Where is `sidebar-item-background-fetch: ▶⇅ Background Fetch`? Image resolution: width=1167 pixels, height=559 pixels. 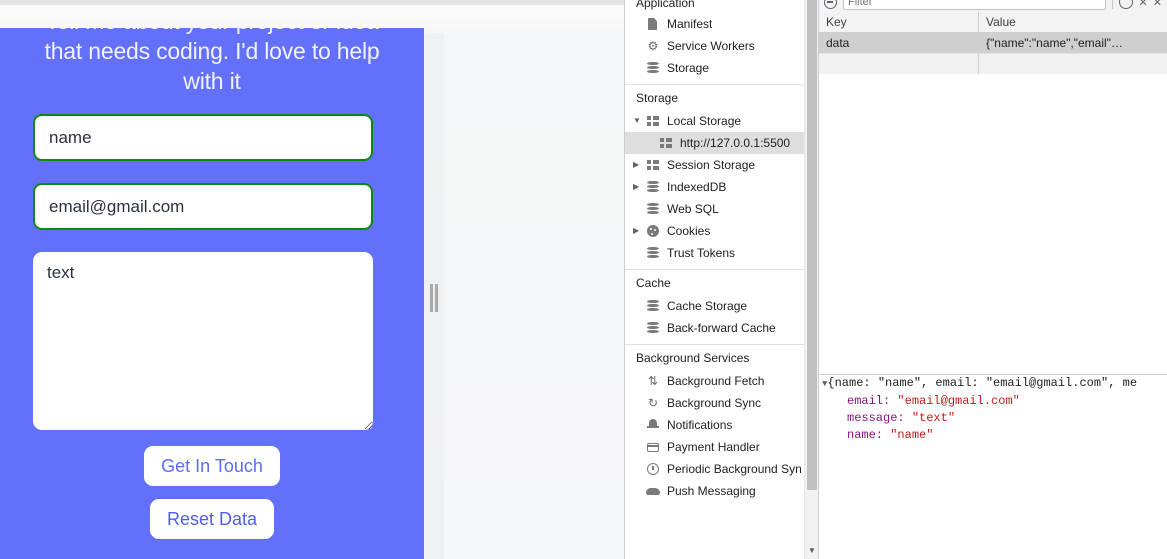
sidebar-item-background-fetch: ▶⇅ Background Fetch is located at coordinates (721, 381).